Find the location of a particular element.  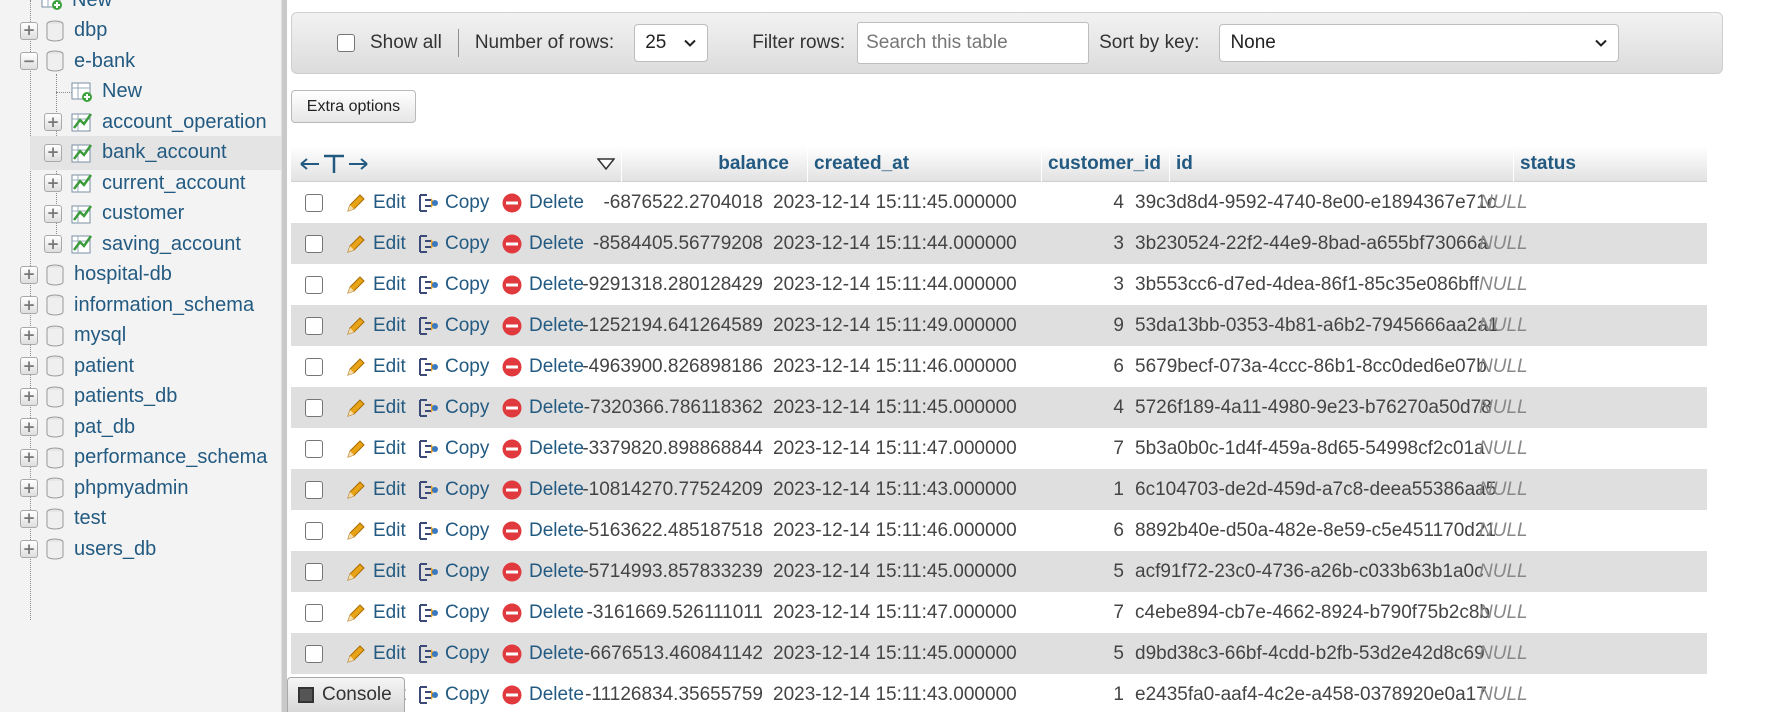

cell-id: 5679becf-073a-4ccc-86b1-8cc0ded6e07b is located at coordinates (1311, 366).